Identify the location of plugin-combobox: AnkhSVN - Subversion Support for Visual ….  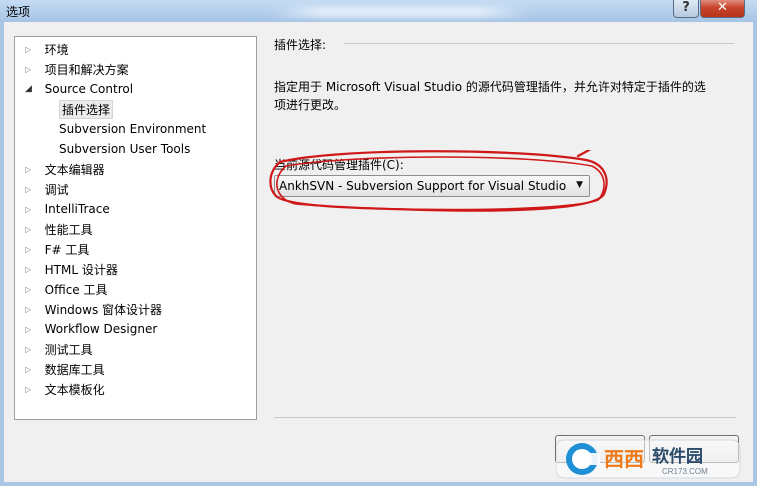
(432, 186).